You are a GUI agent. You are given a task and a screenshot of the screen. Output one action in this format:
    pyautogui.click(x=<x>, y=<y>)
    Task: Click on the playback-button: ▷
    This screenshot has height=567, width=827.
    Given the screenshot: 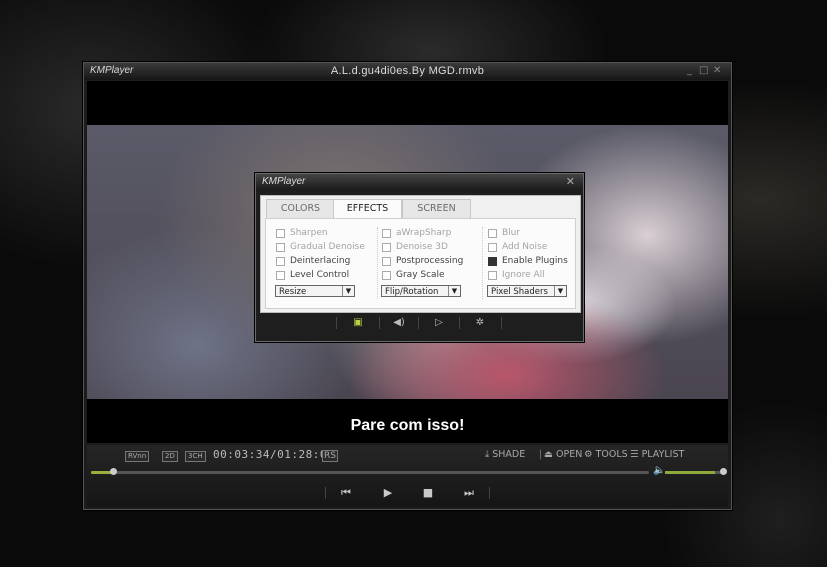 What is the action you would take?
    pyautogui.click(x=439, y=323)
    